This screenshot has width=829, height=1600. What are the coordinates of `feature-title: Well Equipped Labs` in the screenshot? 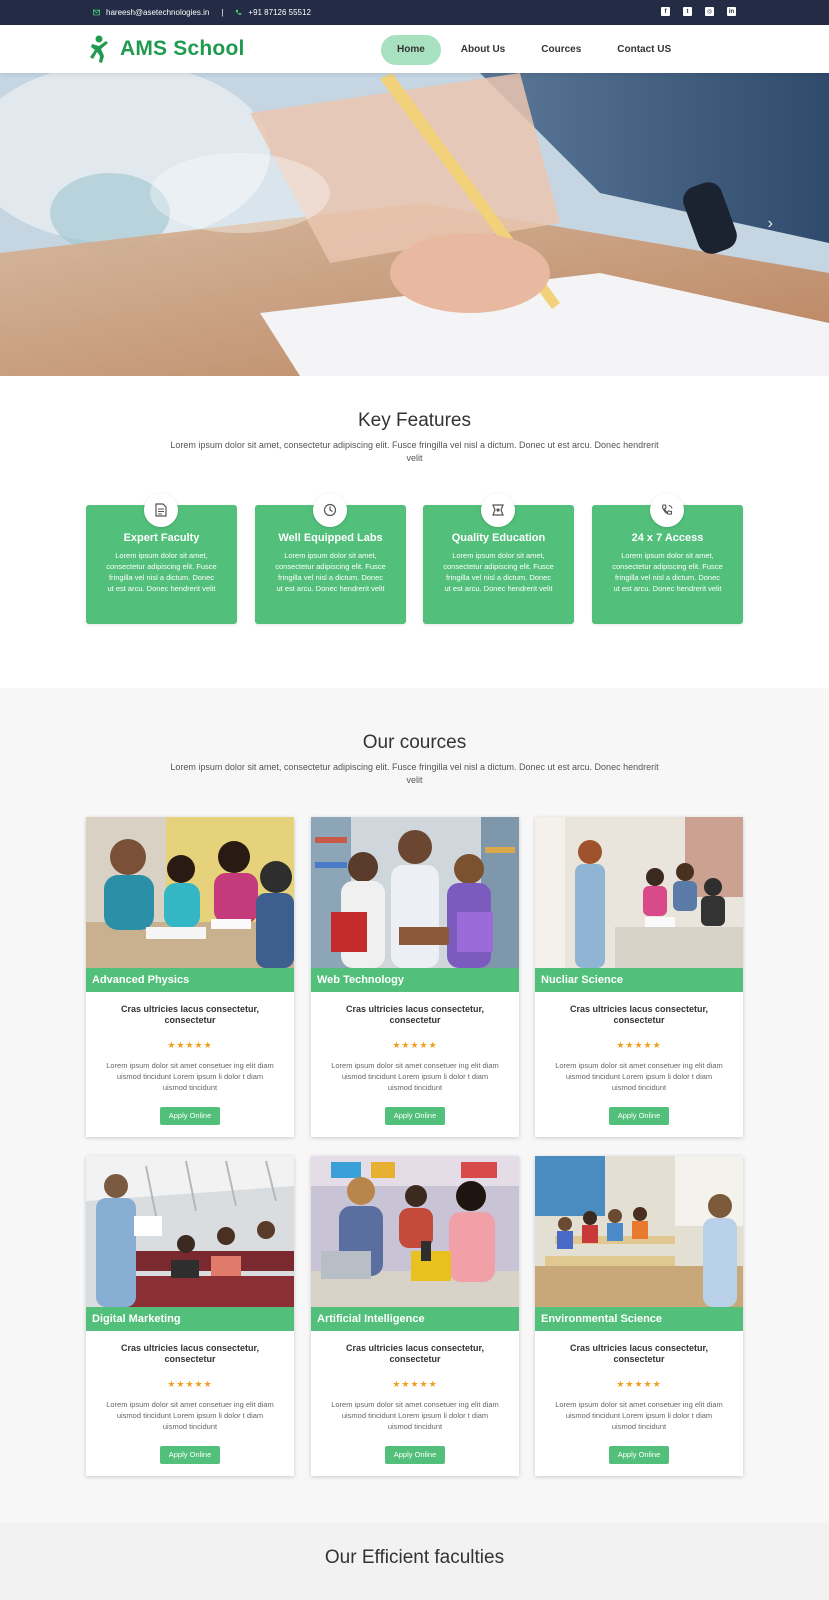 It's located at (330, 538).